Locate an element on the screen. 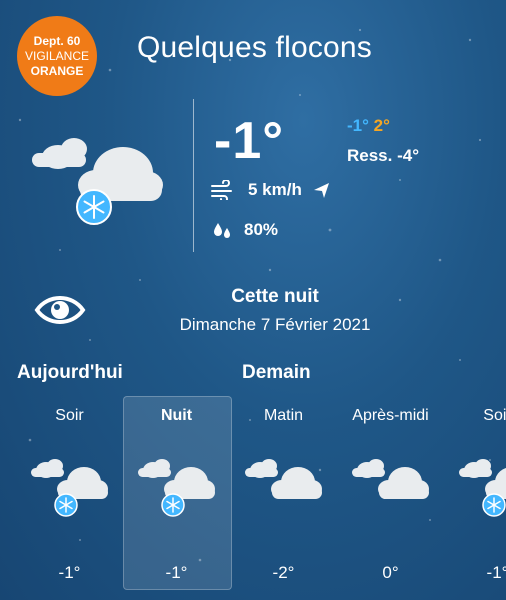 The width and height of the screenshot is (506, 600). wind-direction-icon is located at coordinates (321, 190).